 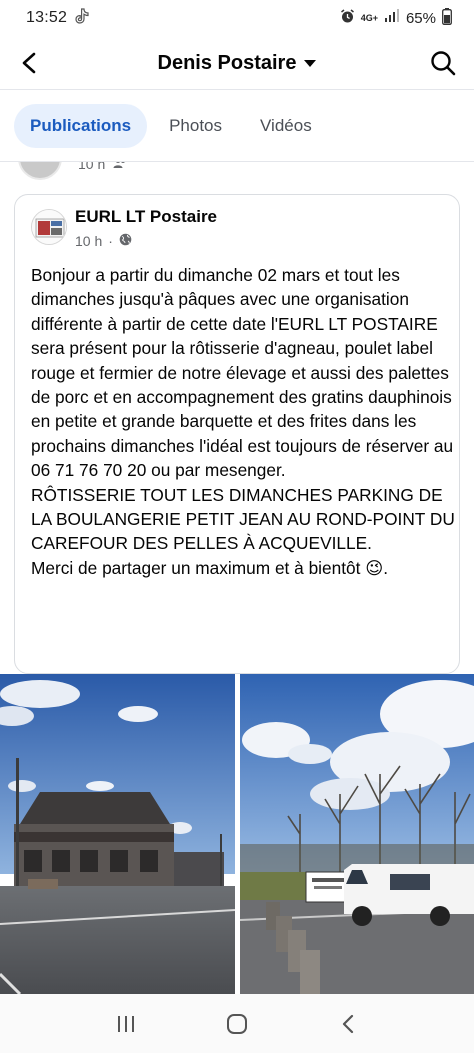 What do you see at coordinates (81, 125) in the screenshot?
I see `tab-publications: Publications` at bounding box center [81, 125].